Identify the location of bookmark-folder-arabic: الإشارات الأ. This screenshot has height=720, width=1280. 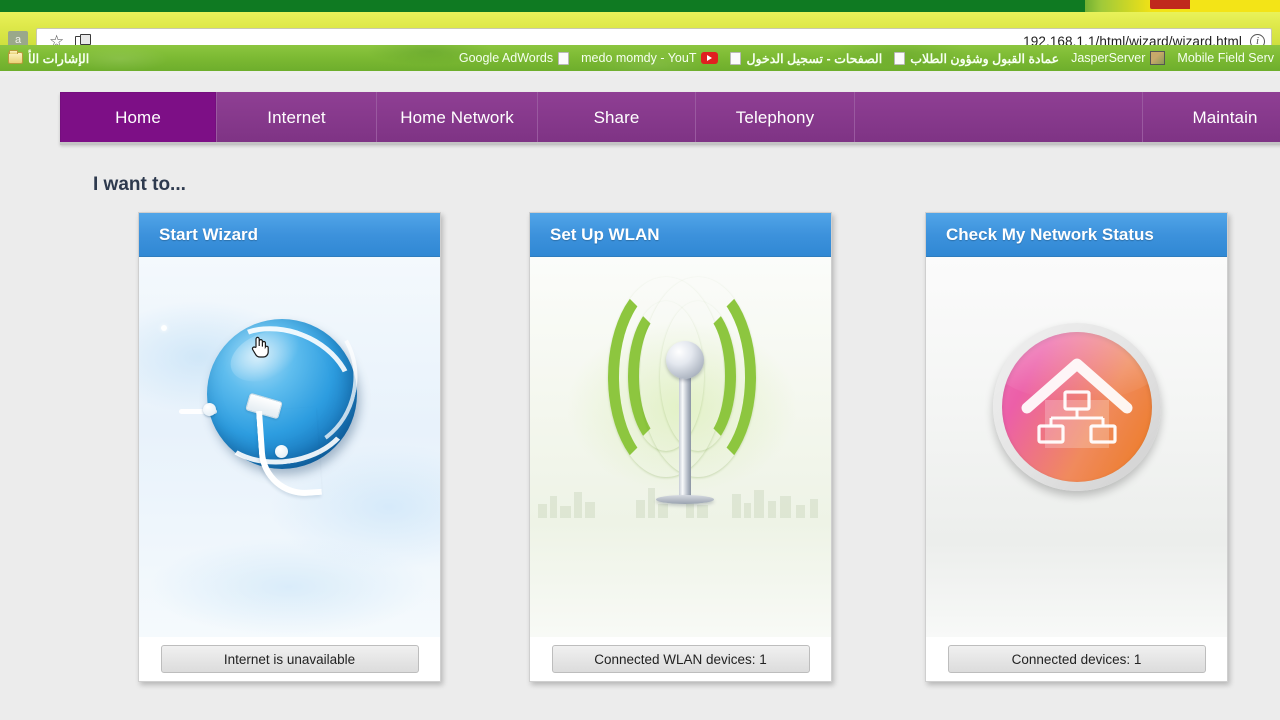
(48, 58).